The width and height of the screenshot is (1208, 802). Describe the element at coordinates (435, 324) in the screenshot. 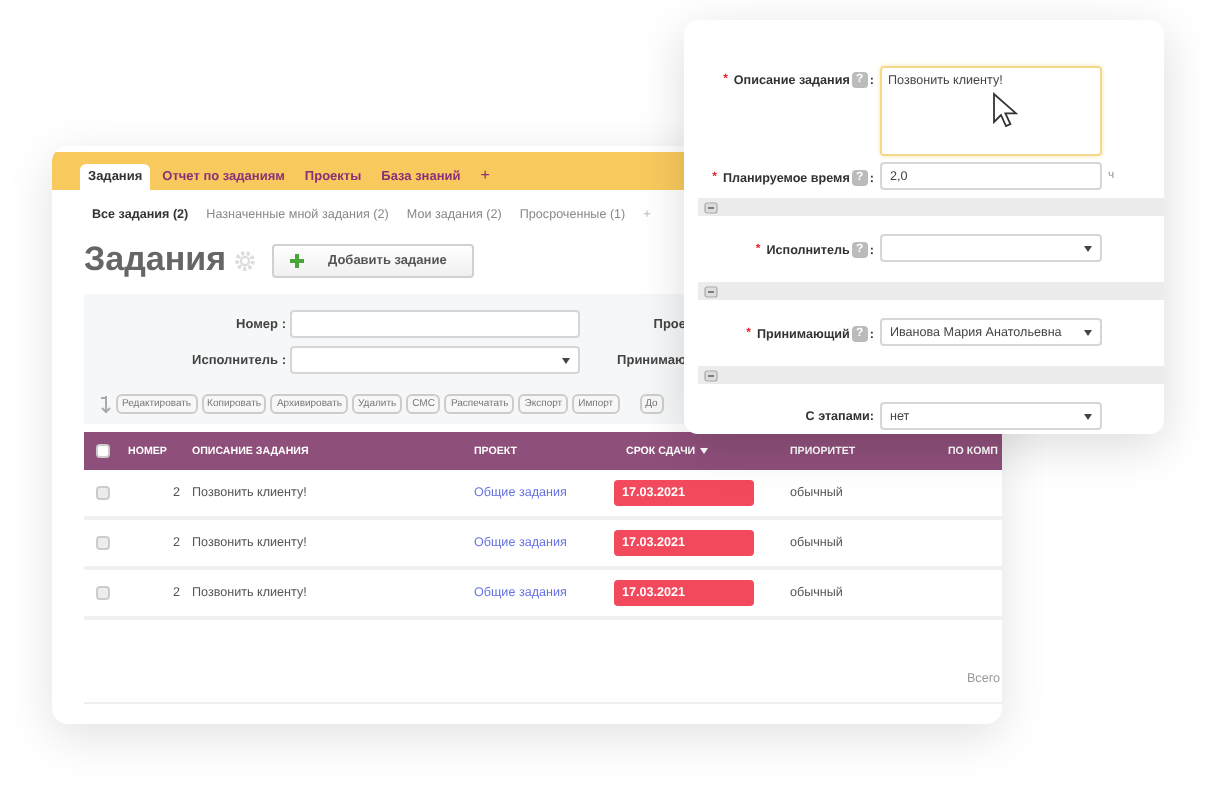

I see `text-input` at that location.